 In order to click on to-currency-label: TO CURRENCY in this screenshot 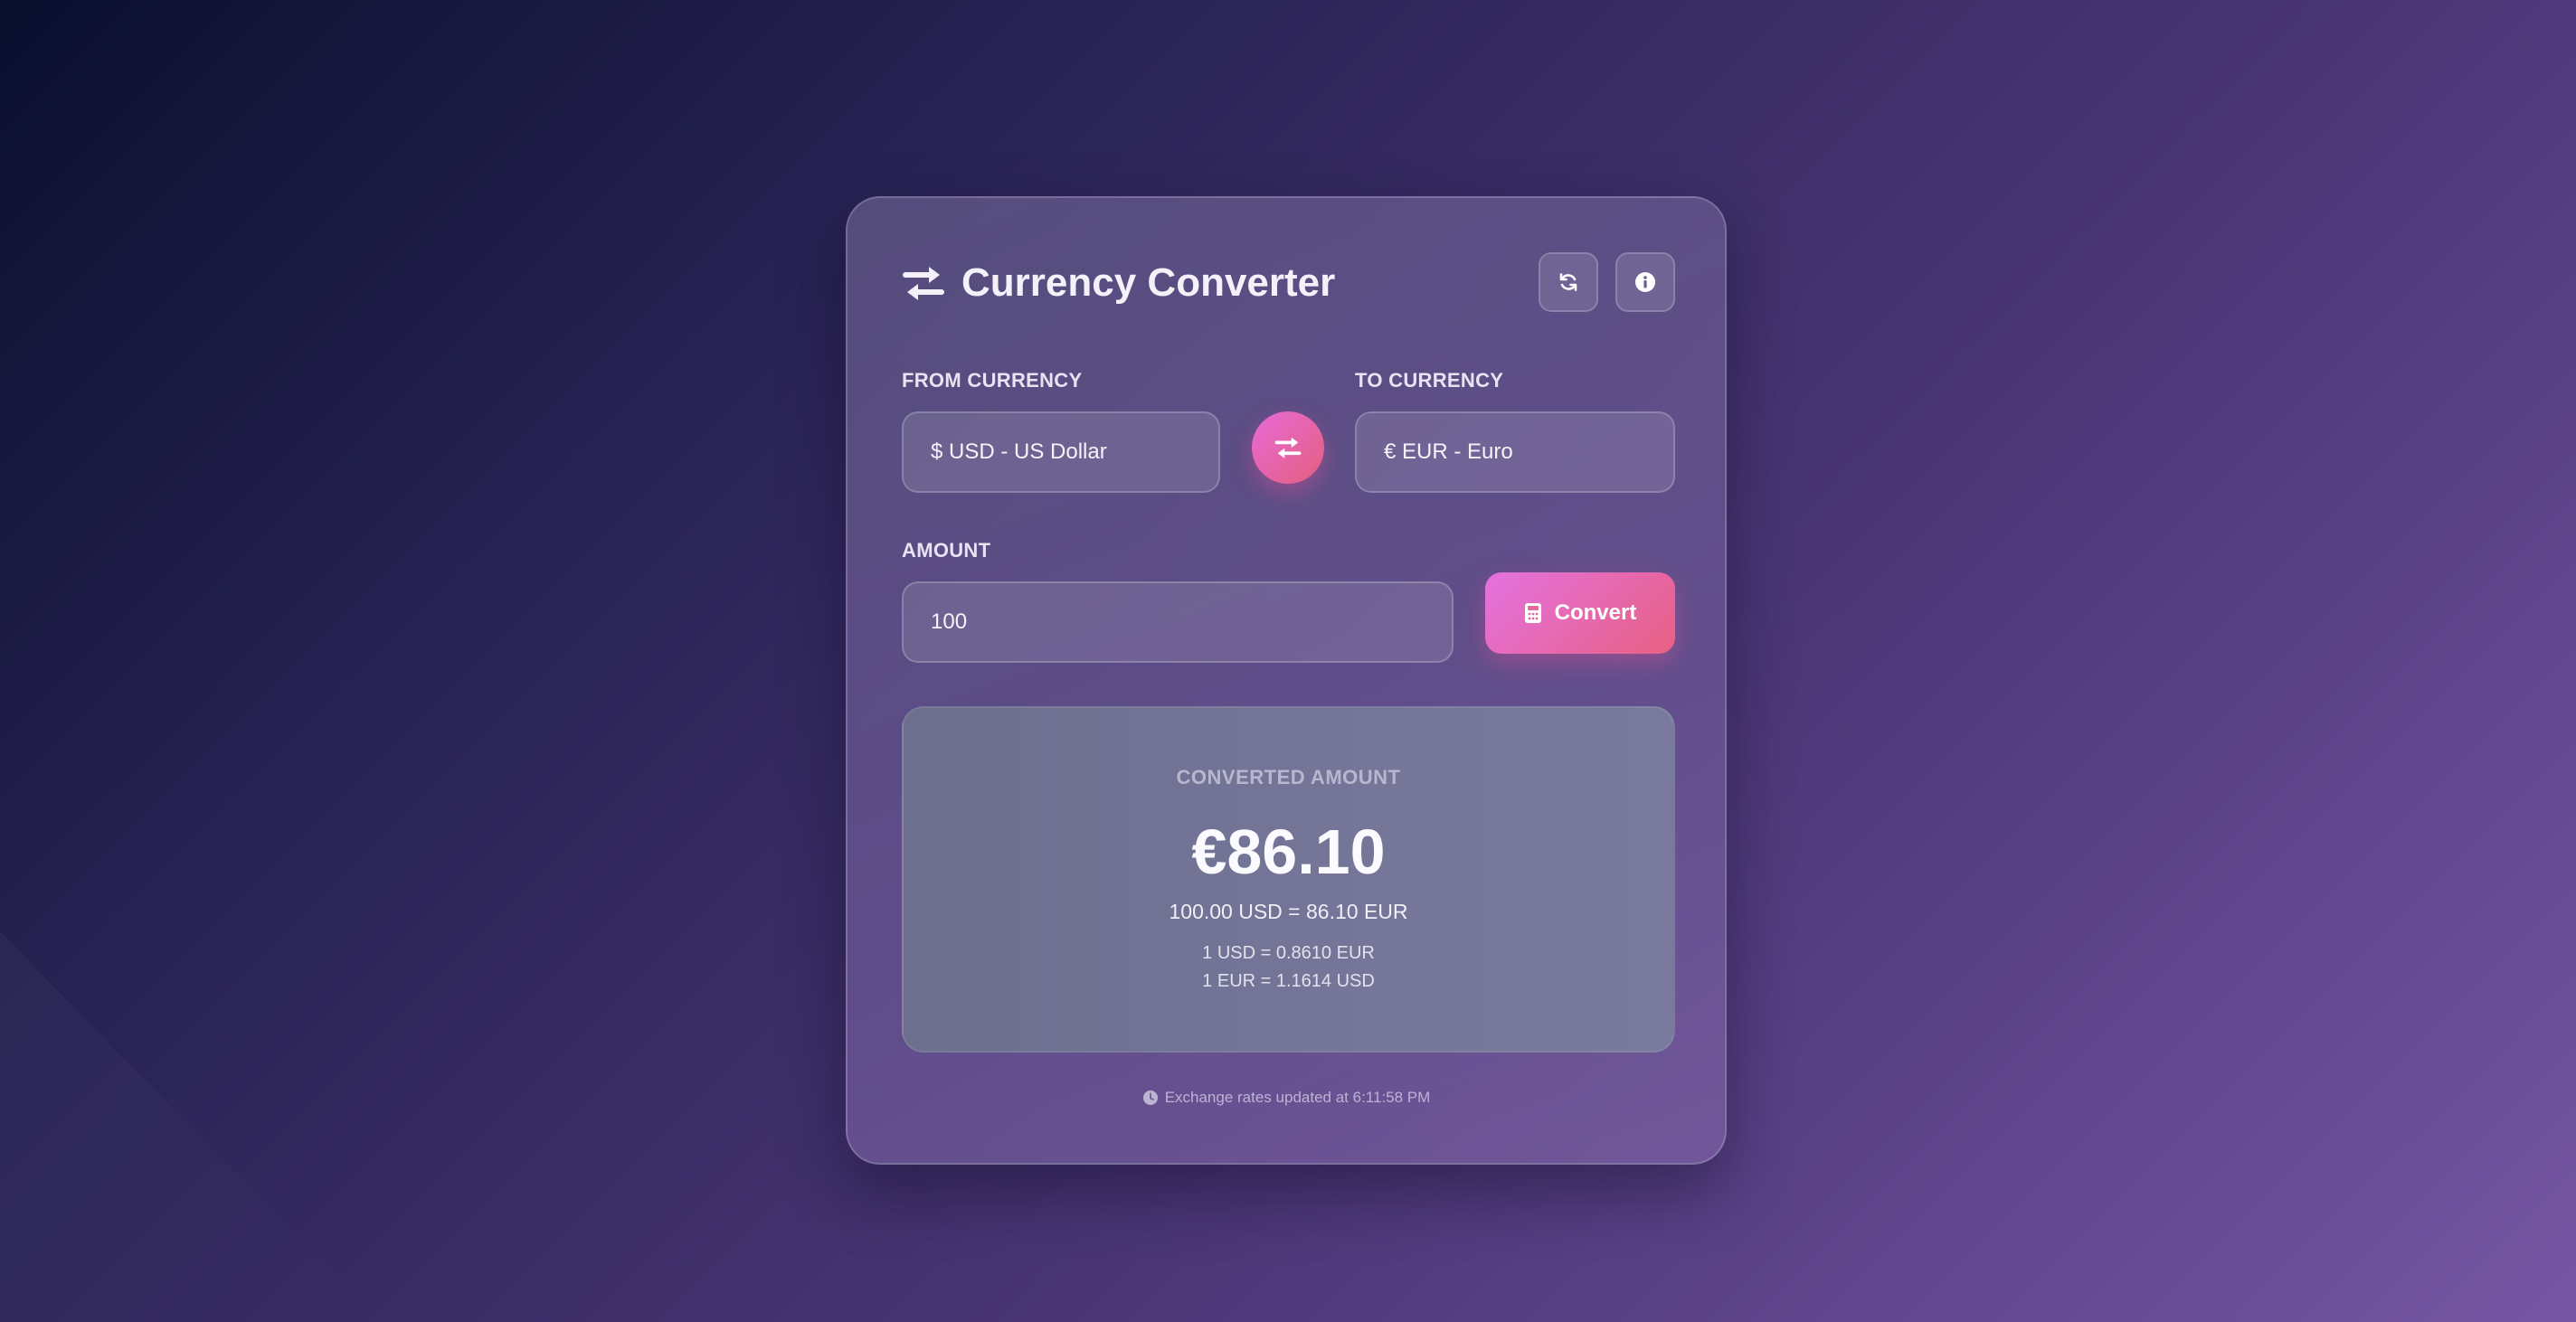, I will do `click(1429, 380)`.